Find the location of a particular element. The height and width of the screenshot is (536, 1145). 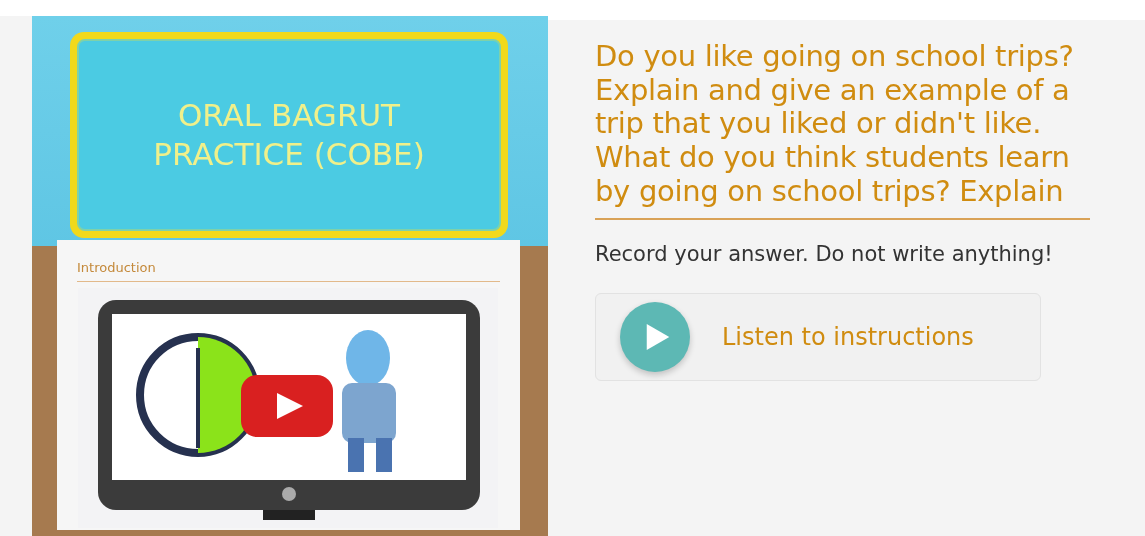

question-text: Do you like going on school trips? Explain and give an example of a trip that you liked or didn't like. What do you think students learn by going on school trips? Explain is located at coordinates (835, 124).